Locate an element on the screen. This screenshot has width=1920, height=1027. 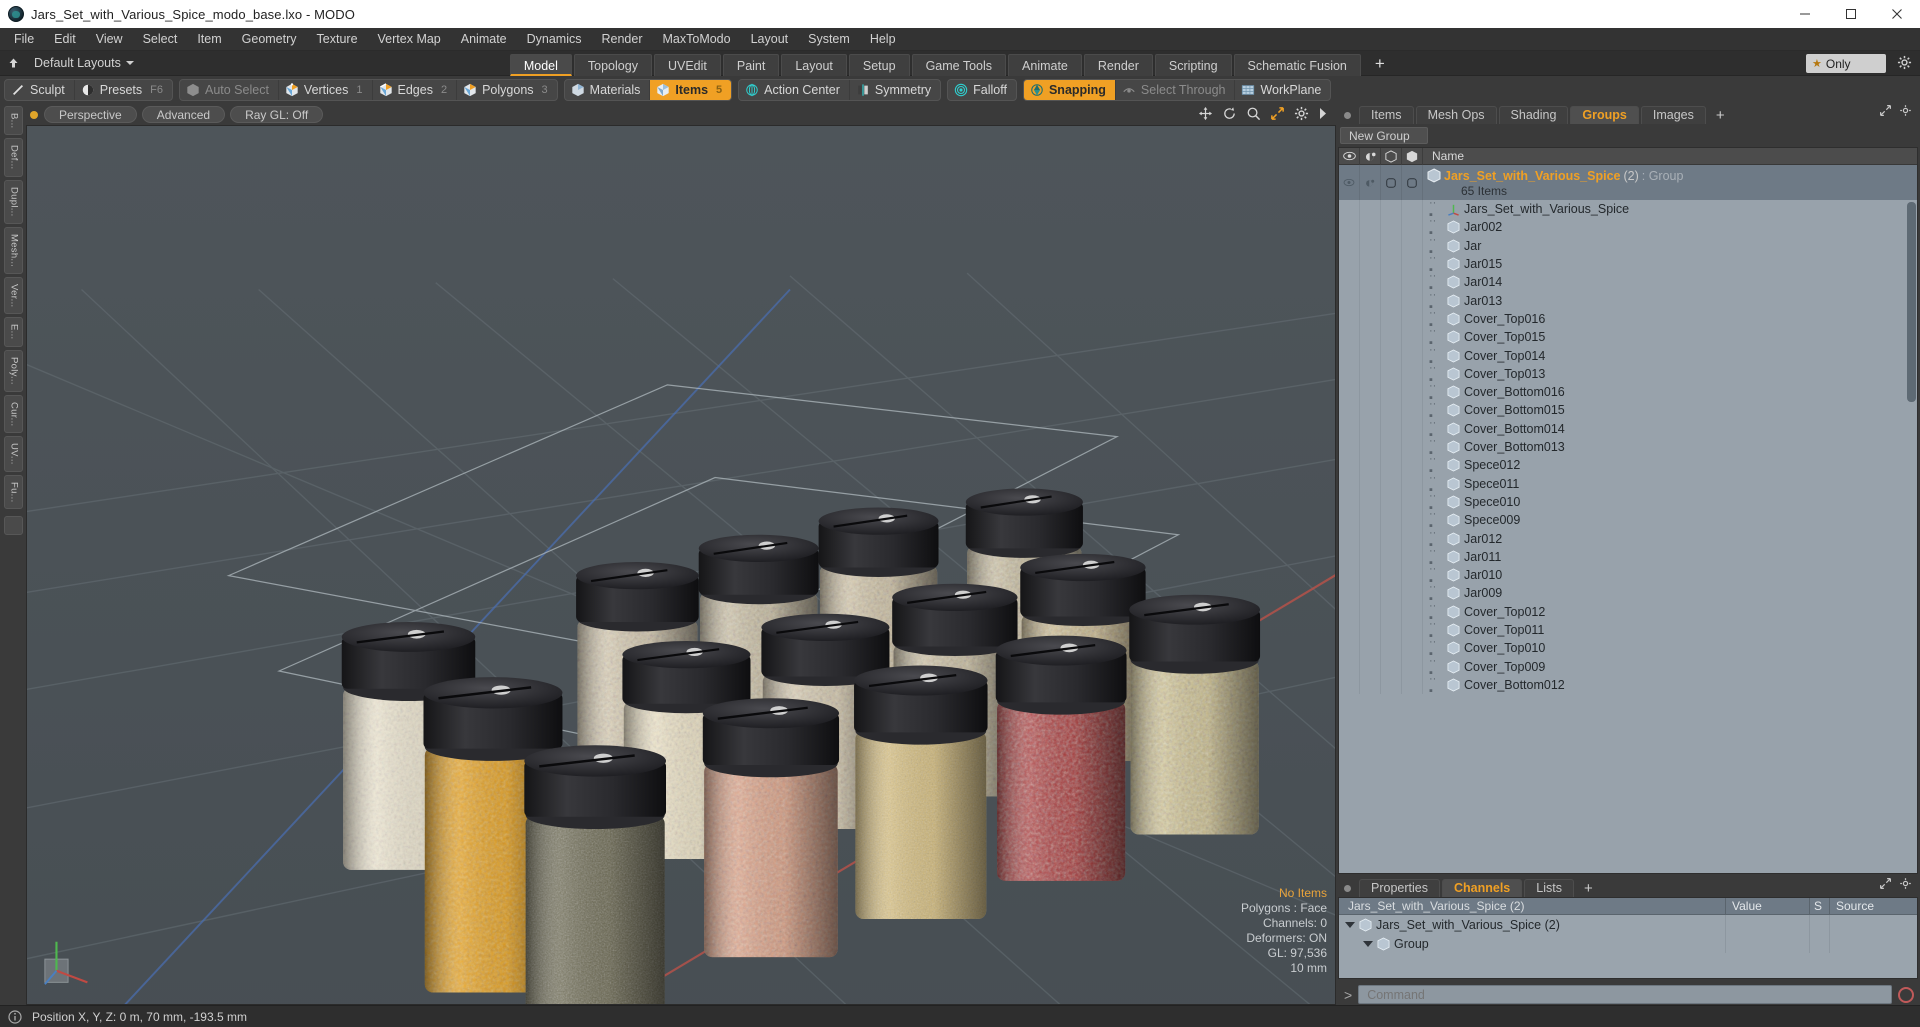
toolbar-button-materials: Materials is located at coordinates (608, 90).